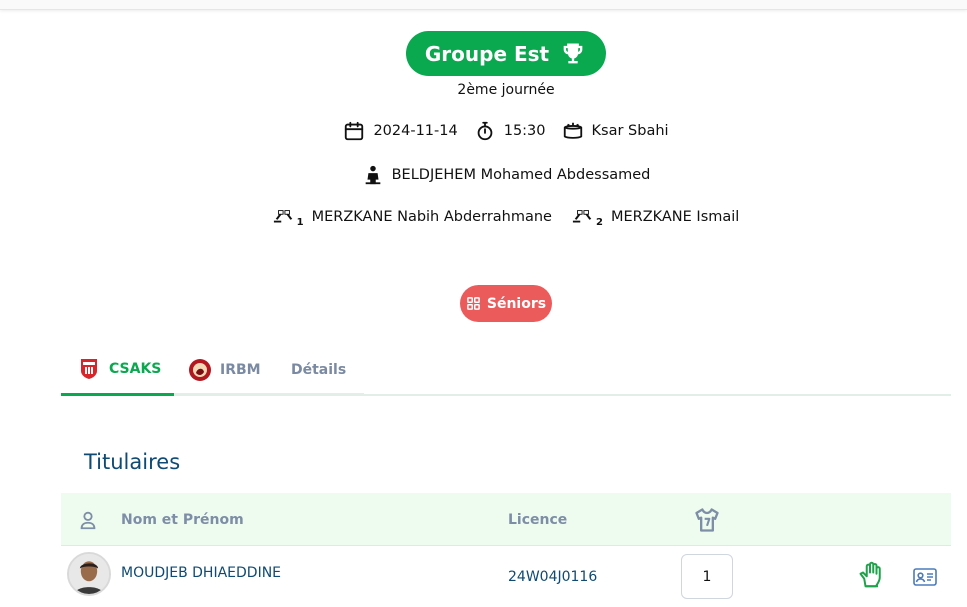 The width and height of the screenshot is (967, 607). Describe the element at coordinates (182, 519) in the screenshot. I see `header-name: Nom et Prénom` at that location.